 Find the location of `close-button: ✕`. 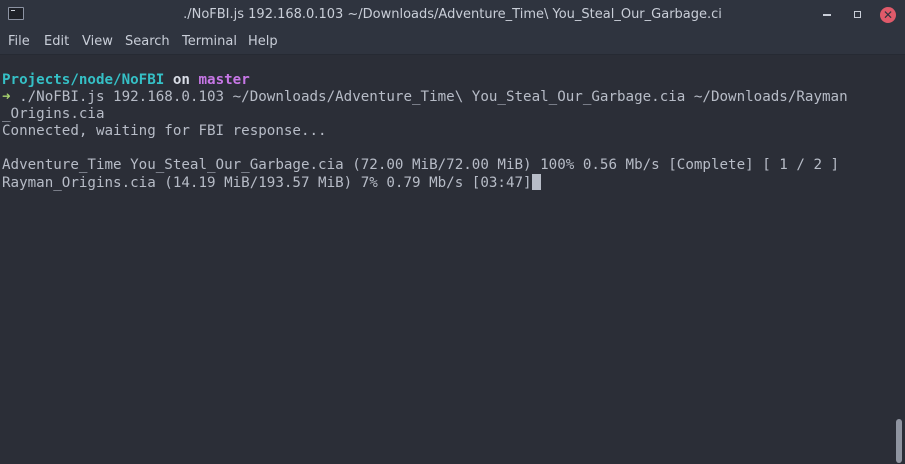

close-button: ✕ is located at coordinates (888, 15).